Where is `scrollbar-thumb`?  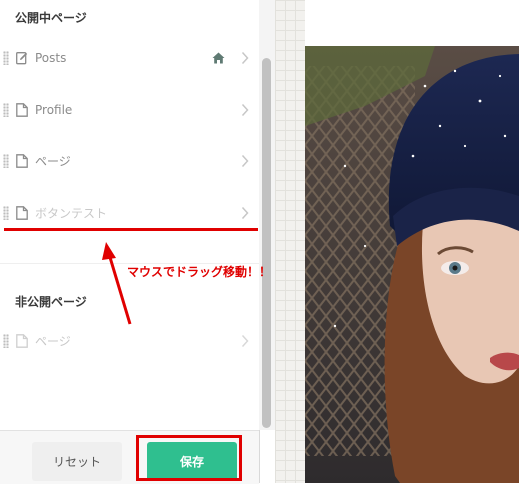 scrollbar-thumb is located at coordinates (266, 243).